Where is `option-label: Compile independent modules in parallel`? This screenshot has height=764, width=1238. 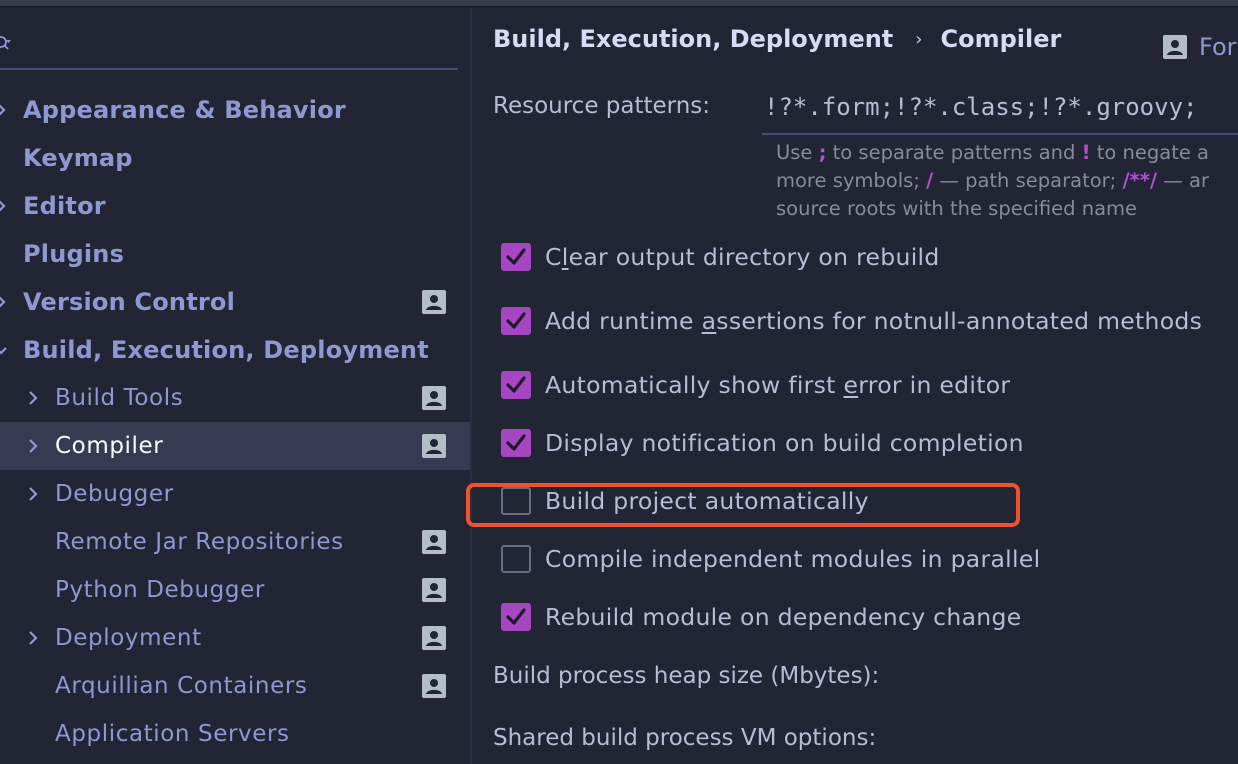
option-label: Compile independent modules in parallel is located at coordinates (792, 559).